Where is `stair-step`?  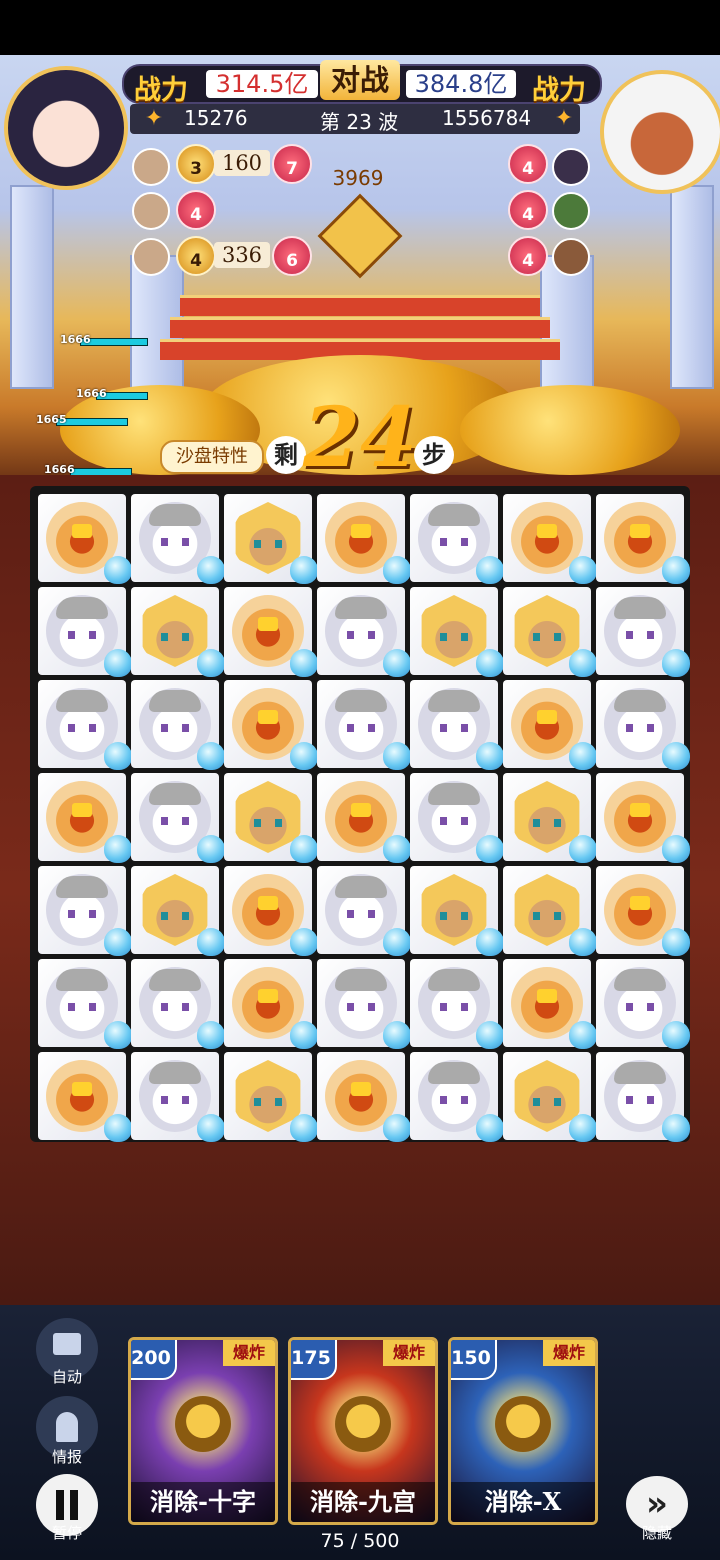 stair-step is located at coordinates (360, 305).